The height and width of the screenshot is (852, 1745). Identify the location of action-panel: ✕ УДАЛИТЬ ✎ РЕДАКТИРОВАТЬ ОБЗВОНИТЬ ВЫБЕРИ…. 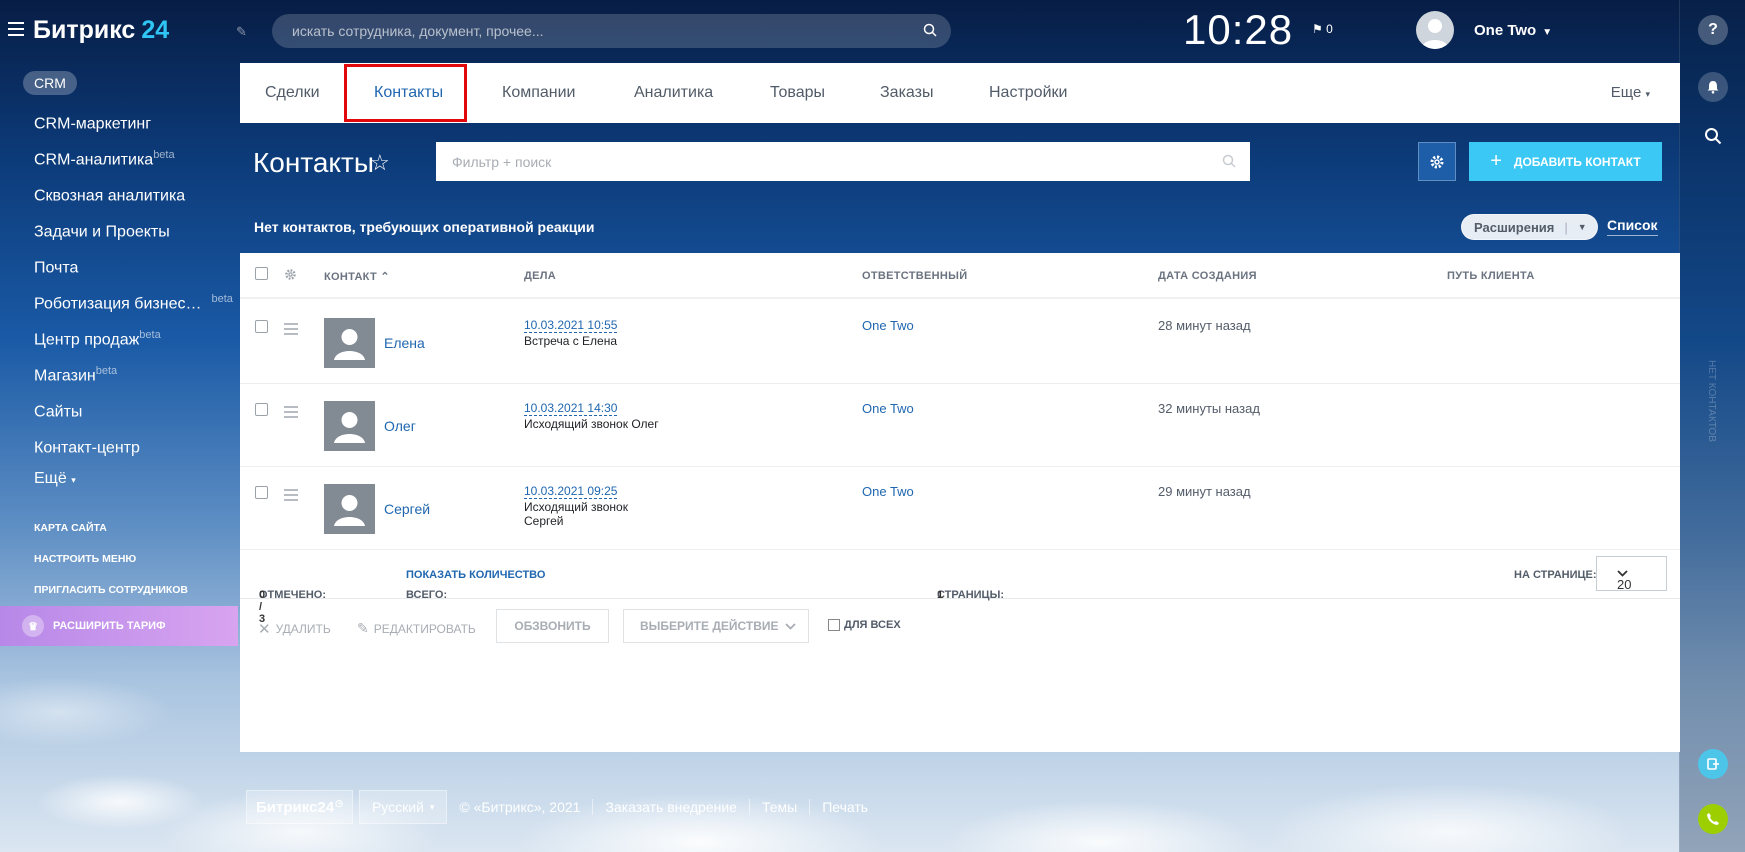
(960, 631).